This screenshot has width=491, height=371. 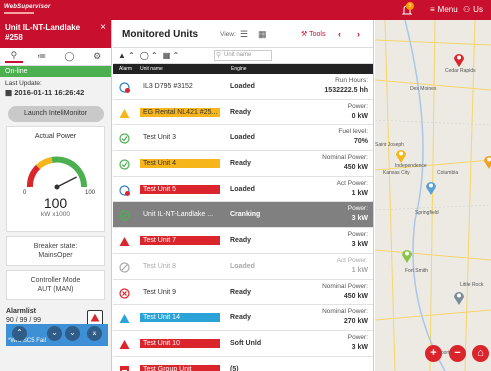 I want to click on value-text: 450 kW, so click(x=355, y=296).